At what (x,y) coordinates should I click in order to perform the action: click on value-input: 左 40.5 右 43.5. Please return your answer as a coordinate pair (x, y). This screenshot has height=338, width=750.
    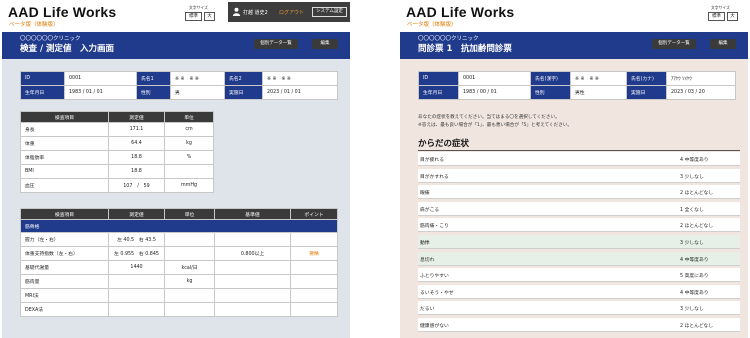
    Looking at the image, I should click on (136, 239).